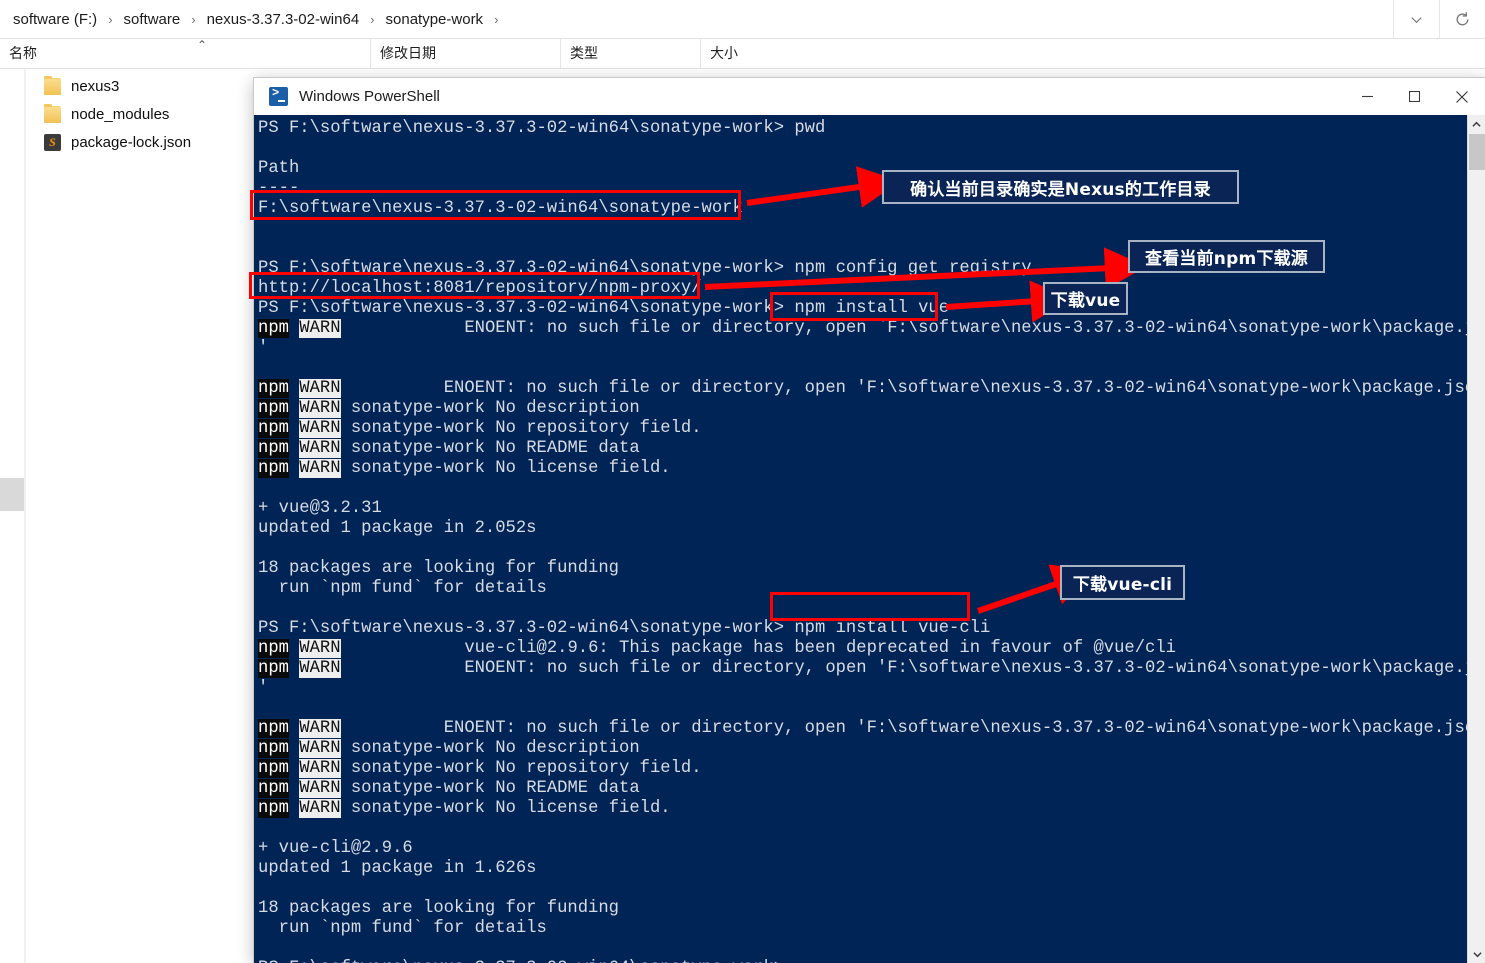  Describe the element at coordinates (584, 53) in the screenshot. I see `column-header-type-label: 类型` at that location.